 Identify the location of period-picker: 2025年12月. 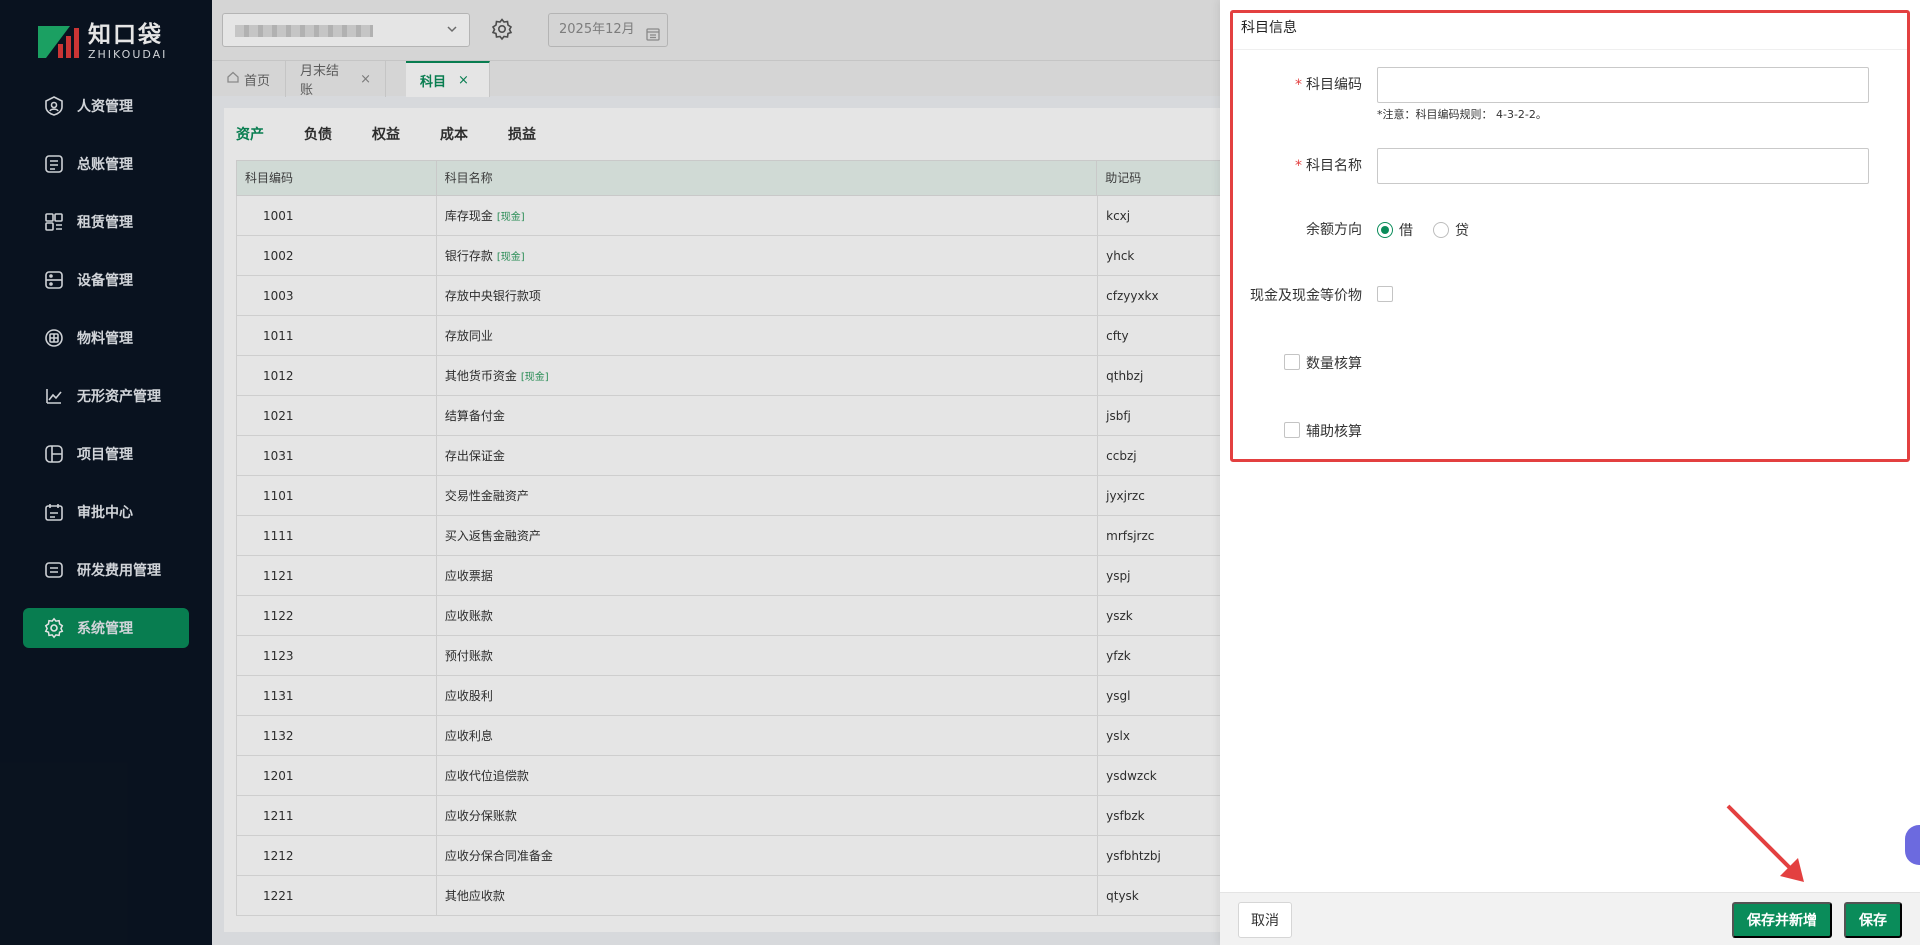
(608, 30).